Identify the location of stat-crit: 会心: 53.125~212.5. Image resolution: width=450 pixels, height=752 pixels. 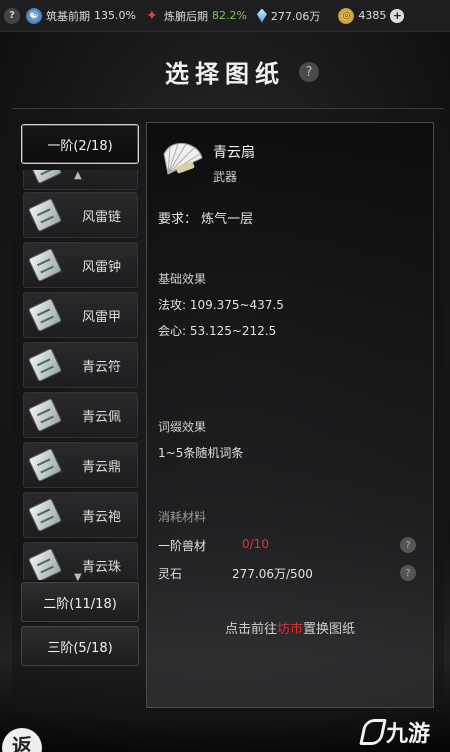
(217, 331).